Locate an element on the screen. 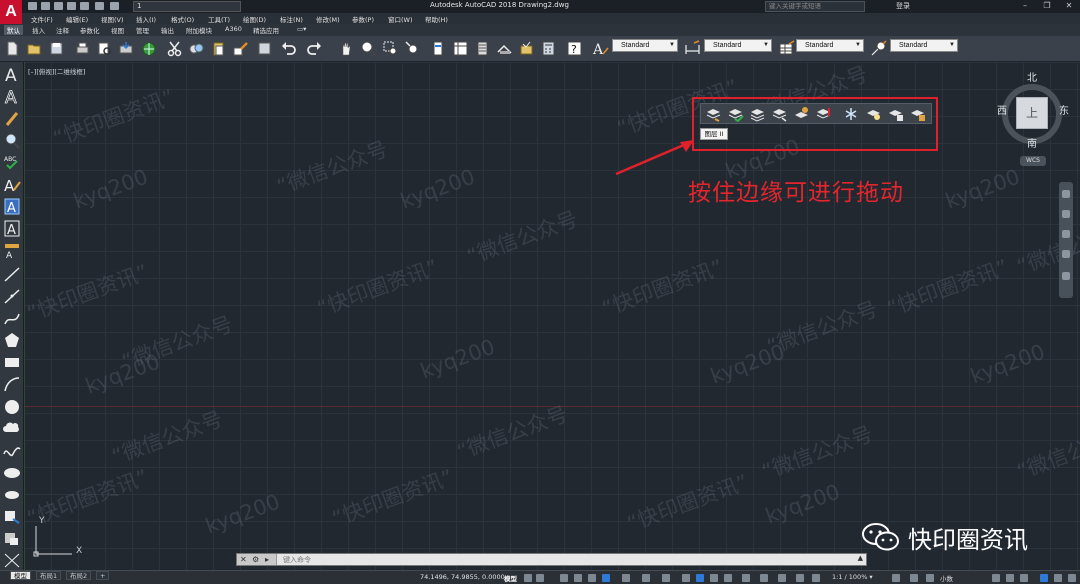  menu-help: 帮助(H) is located at coordinates (436, 19).